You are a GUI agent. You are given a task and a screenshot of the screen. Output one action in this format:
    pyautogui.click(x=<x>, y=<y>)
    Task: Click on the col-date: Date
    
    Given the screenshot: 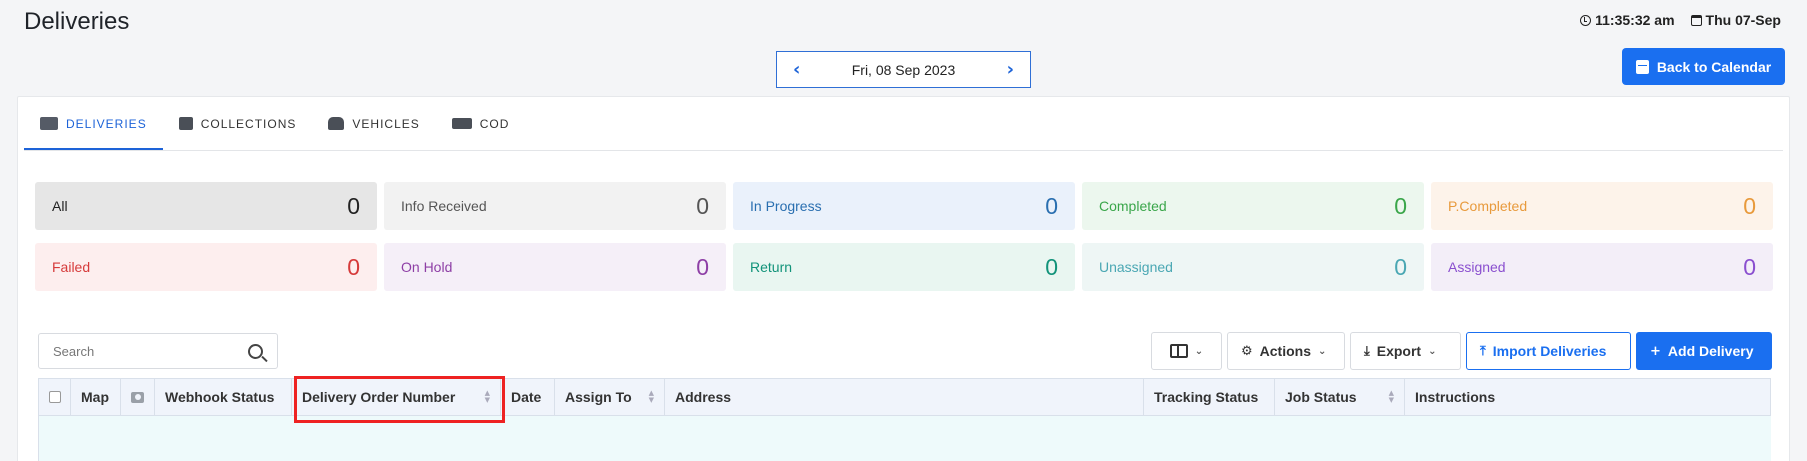 What is the action you would take?
    pyautogui.click(x=528, y=397)
    